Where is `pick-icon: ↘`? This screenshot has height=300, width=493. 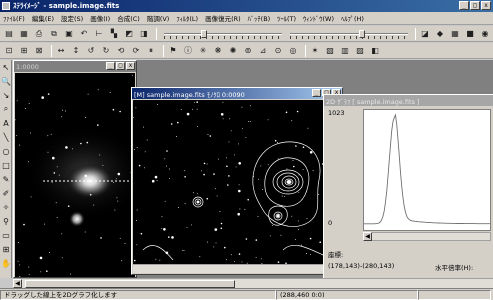 pick-icon: ↘ is located at coordinates (6, 95).